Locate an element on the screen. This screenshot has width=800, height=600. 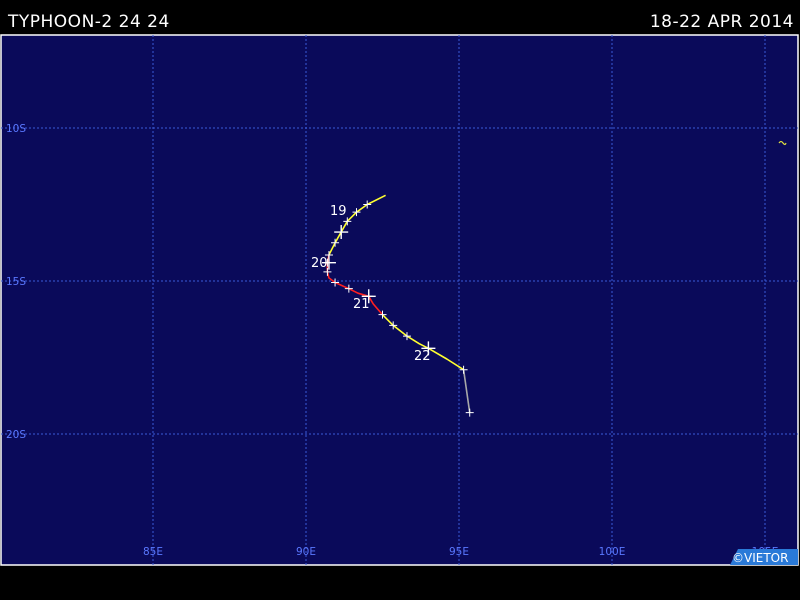
copyright-text: ©VIETOR is located at coordinates (760, 558).